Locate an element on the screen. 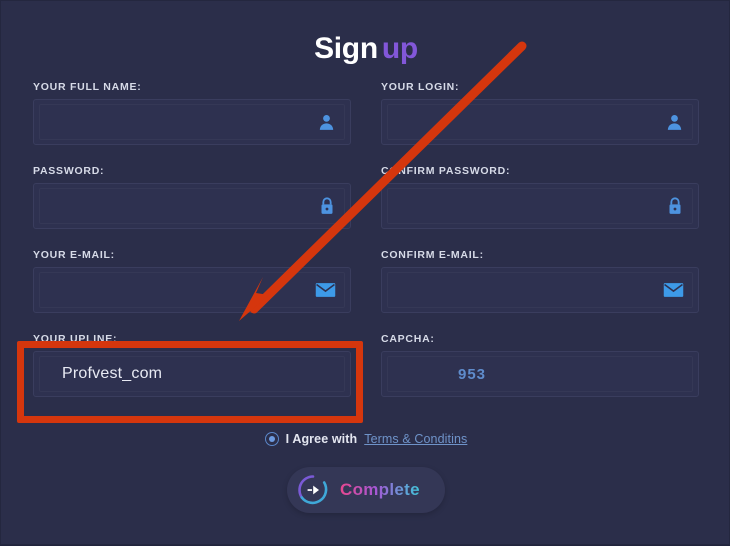 Image resolution: width=730 pixels, height=546 pixels. form-row: PASSWORD: CONFIRM PASSWORD: is located at coordinates (366, 197).